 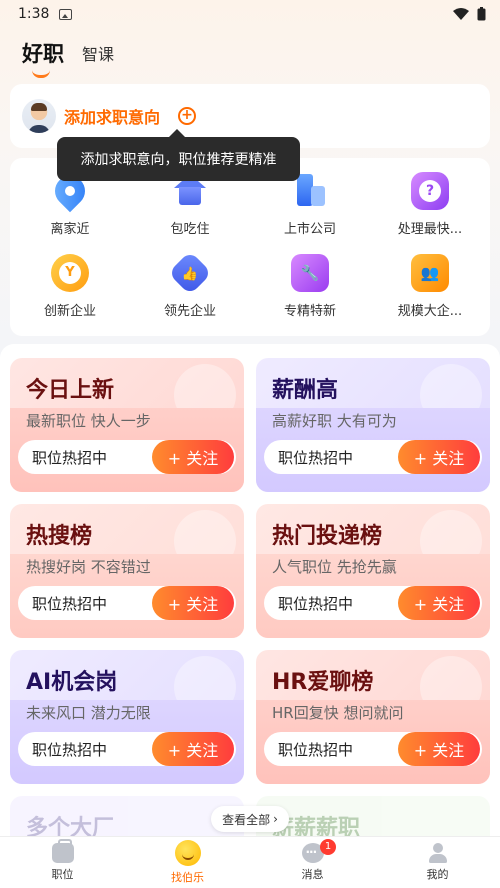 I want to click on rank-card-hr-chat: HR爱聊榜 HR回复快 想问就问 职位热招中 + 关注, so click(x=373, y=717).